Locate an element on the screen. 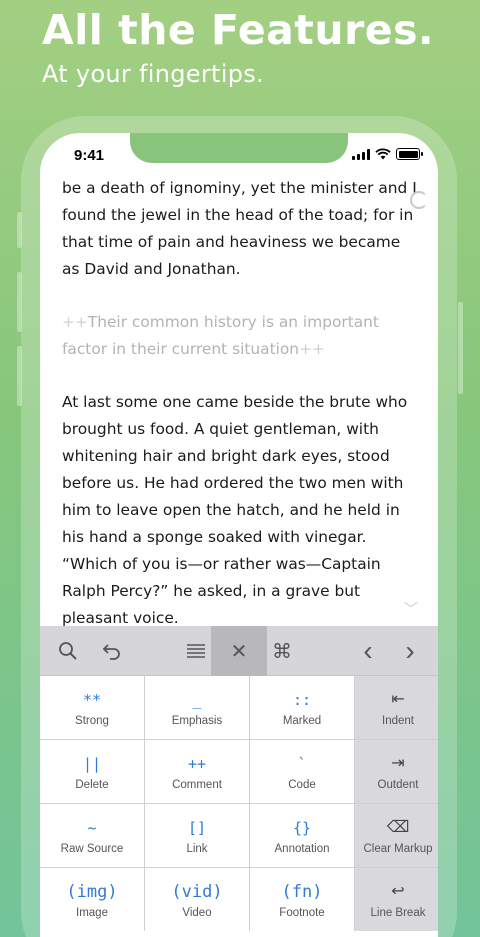 This screenshot has height=937, width=480. key-label: Indent is located at coordinates (398, 720).